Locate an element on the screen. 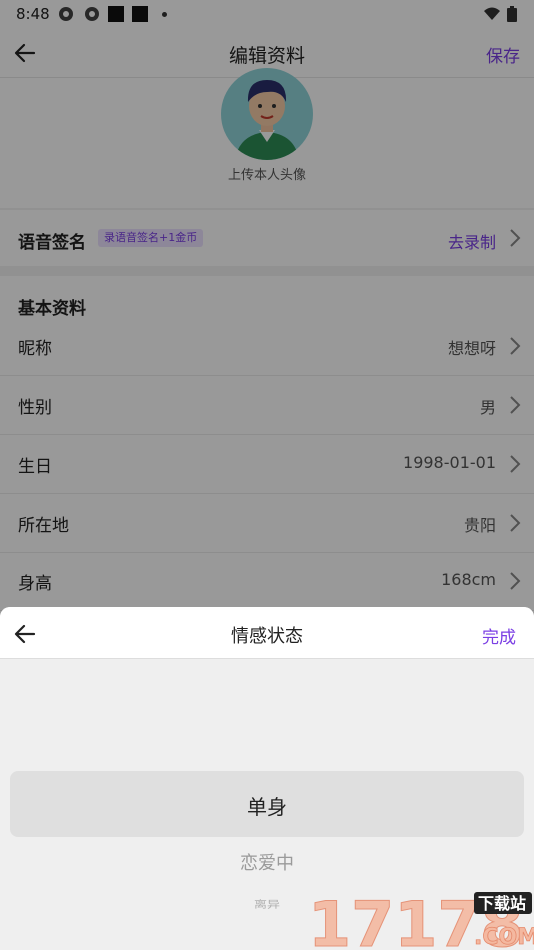 This screenshot has height=950, width=534. svg-text: .COM is located at coordinates (504, 937).